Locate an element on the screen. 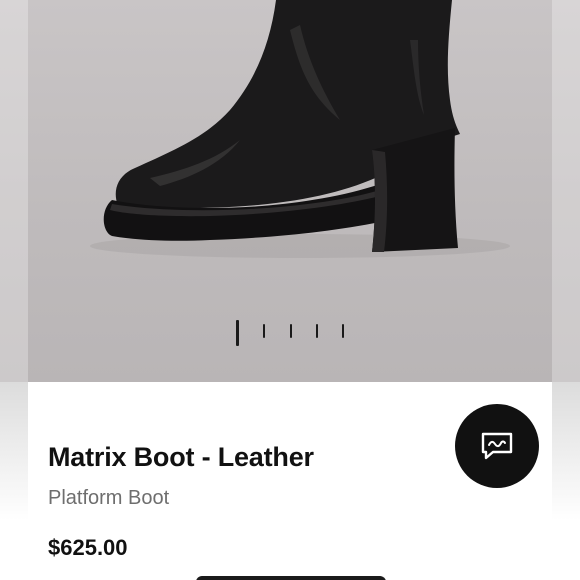 Image resolution: width=580 pixels, height=580 pixels. product-title: Matrix Boot - Leather is located at coordinates (181, 457).